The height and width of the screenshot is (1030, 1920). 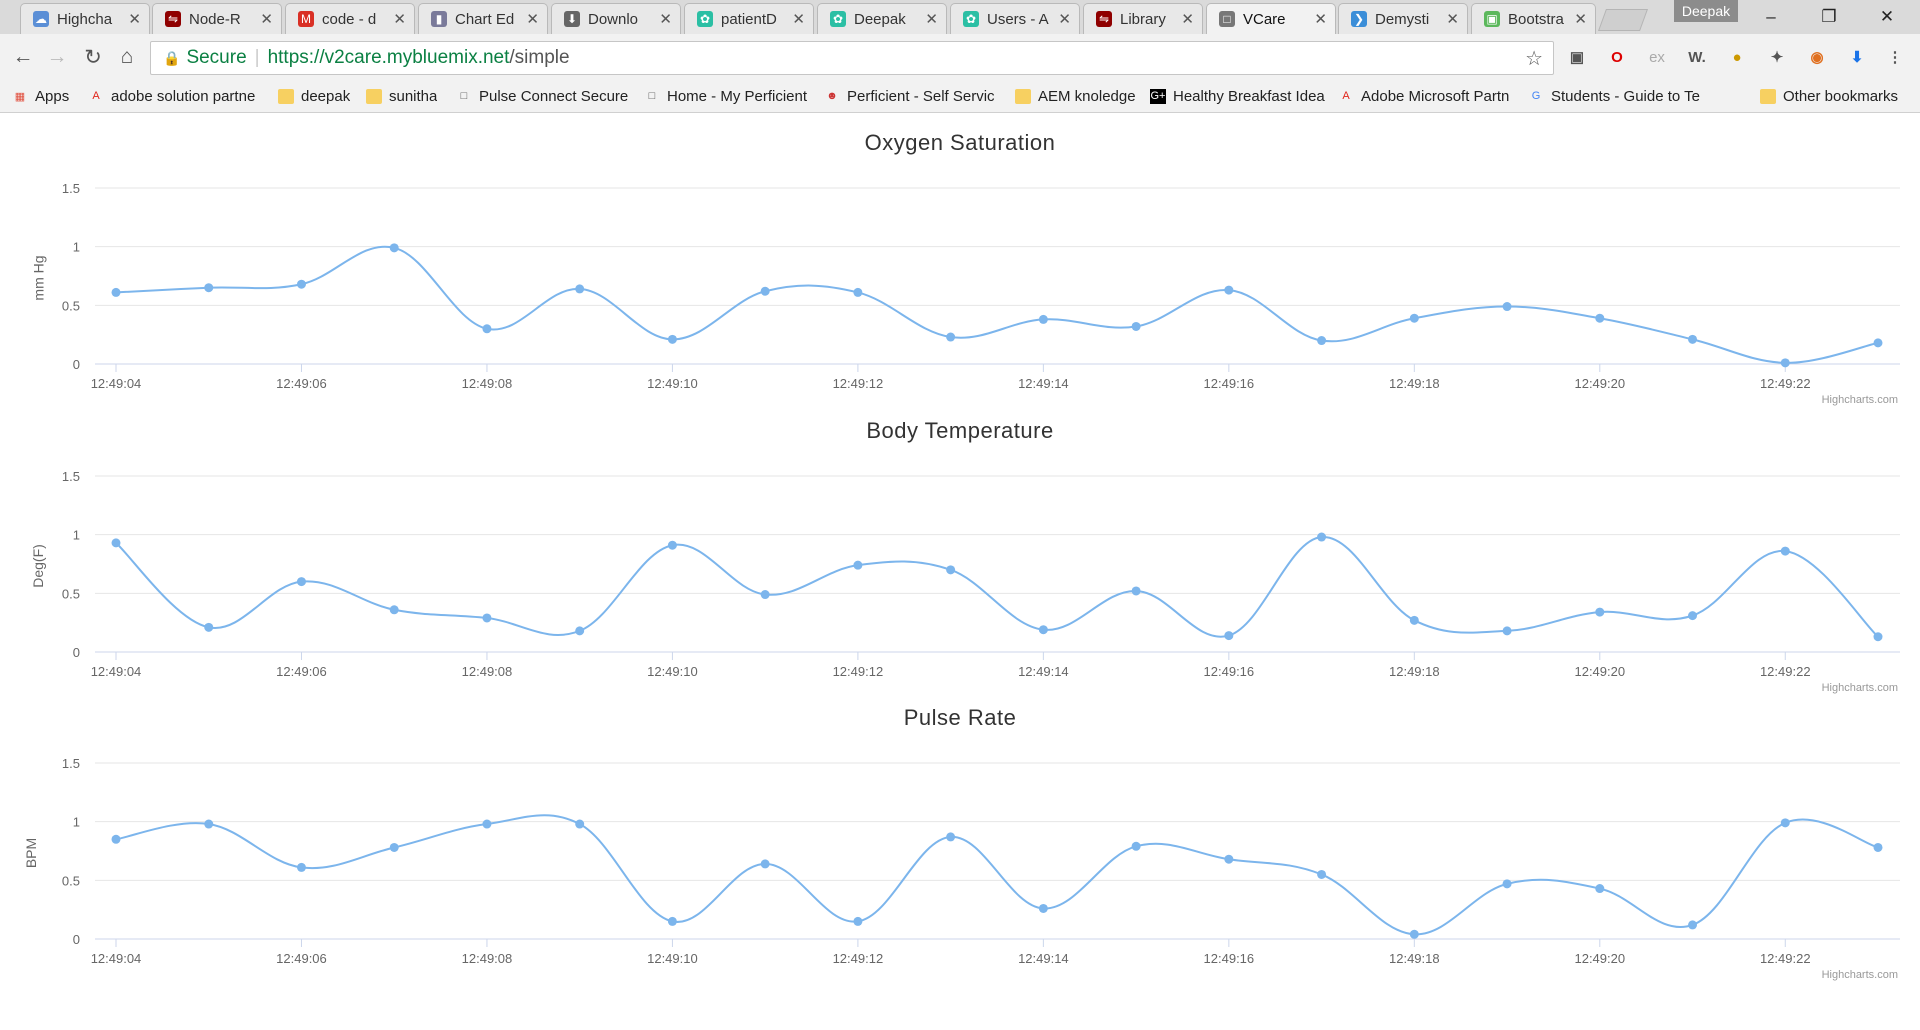 I want to click on bookmark-home-my-perficient: □ Home - My Perficient, so click(x=725, y=96).